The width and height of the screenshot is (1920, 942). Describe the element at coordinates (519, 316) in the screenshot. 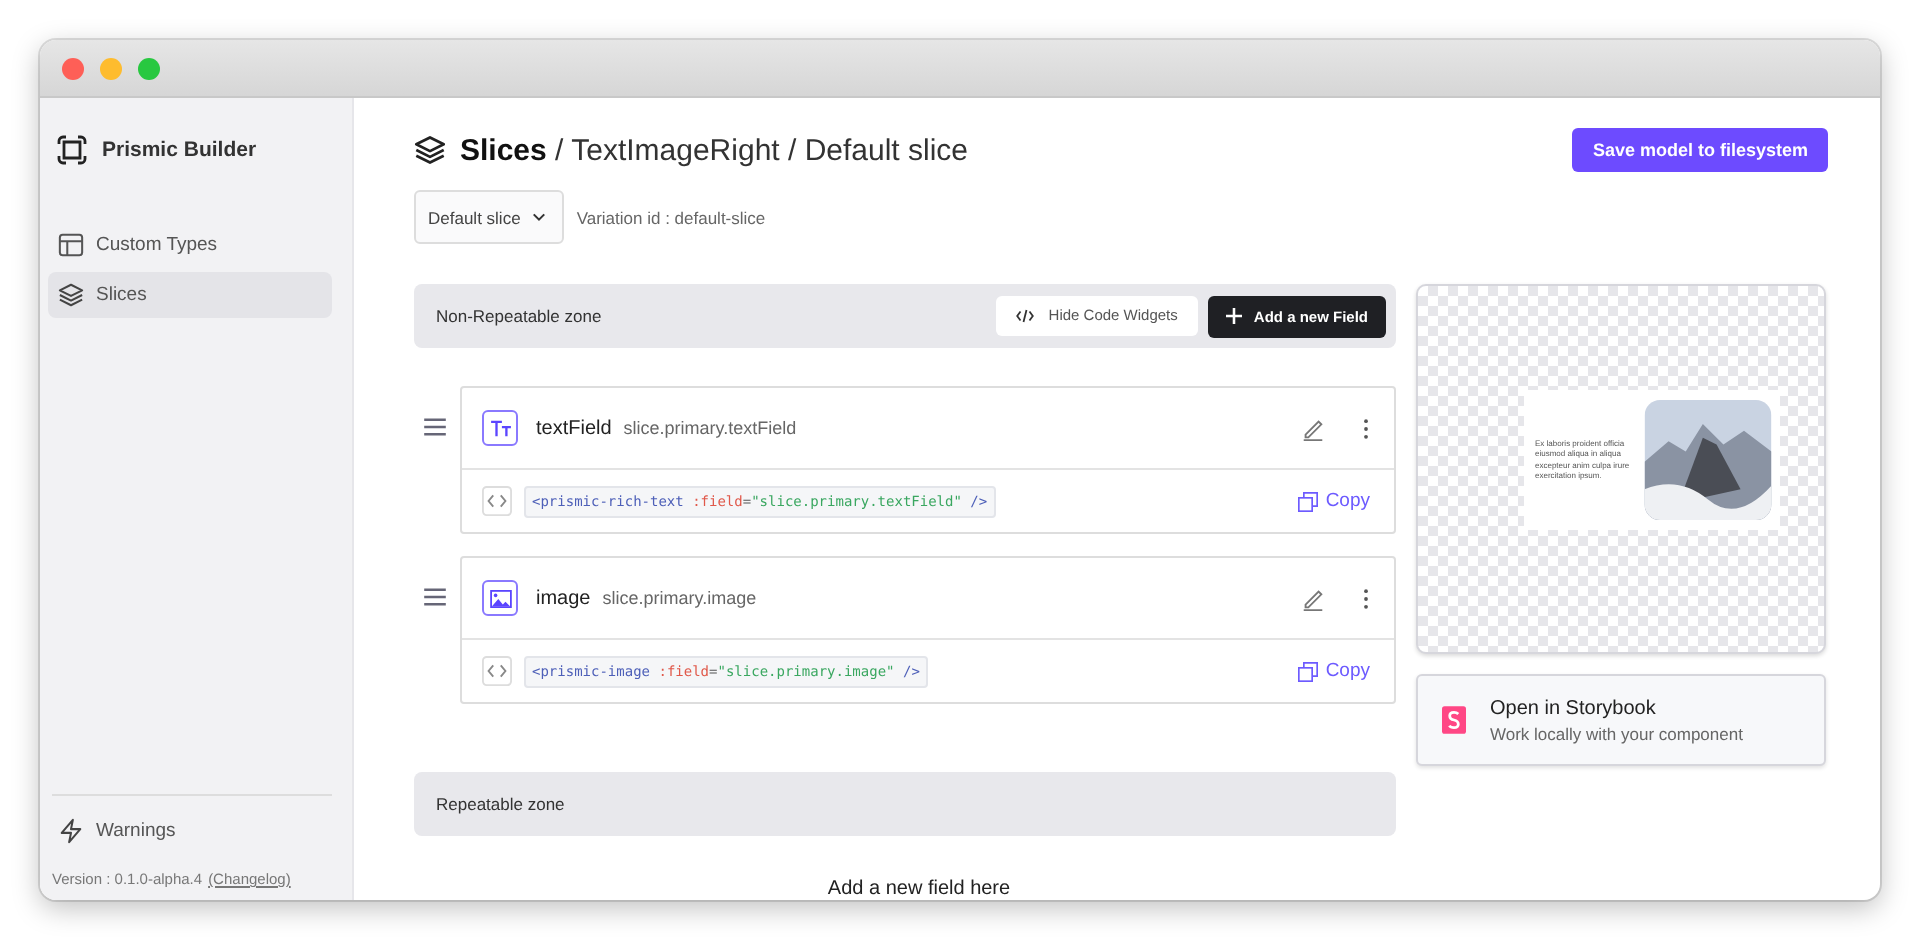

I see `zone-title: Non-Repeatable zone` at that location.